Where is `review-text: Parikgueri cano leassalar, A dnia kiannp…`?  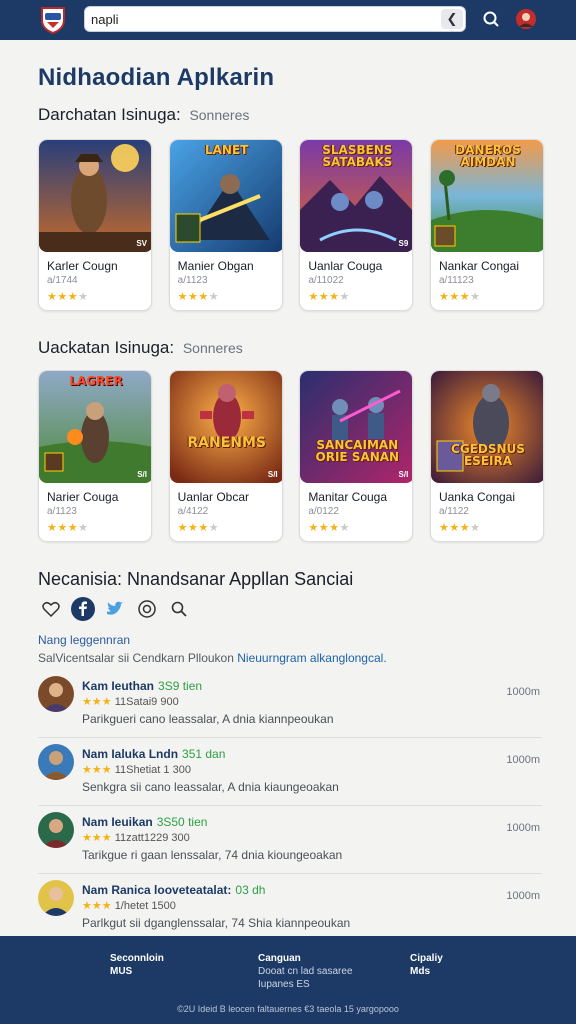
review-text: Parikgueri cano leassalar, A dnia kiannp… is located at coordinates (208, 719).